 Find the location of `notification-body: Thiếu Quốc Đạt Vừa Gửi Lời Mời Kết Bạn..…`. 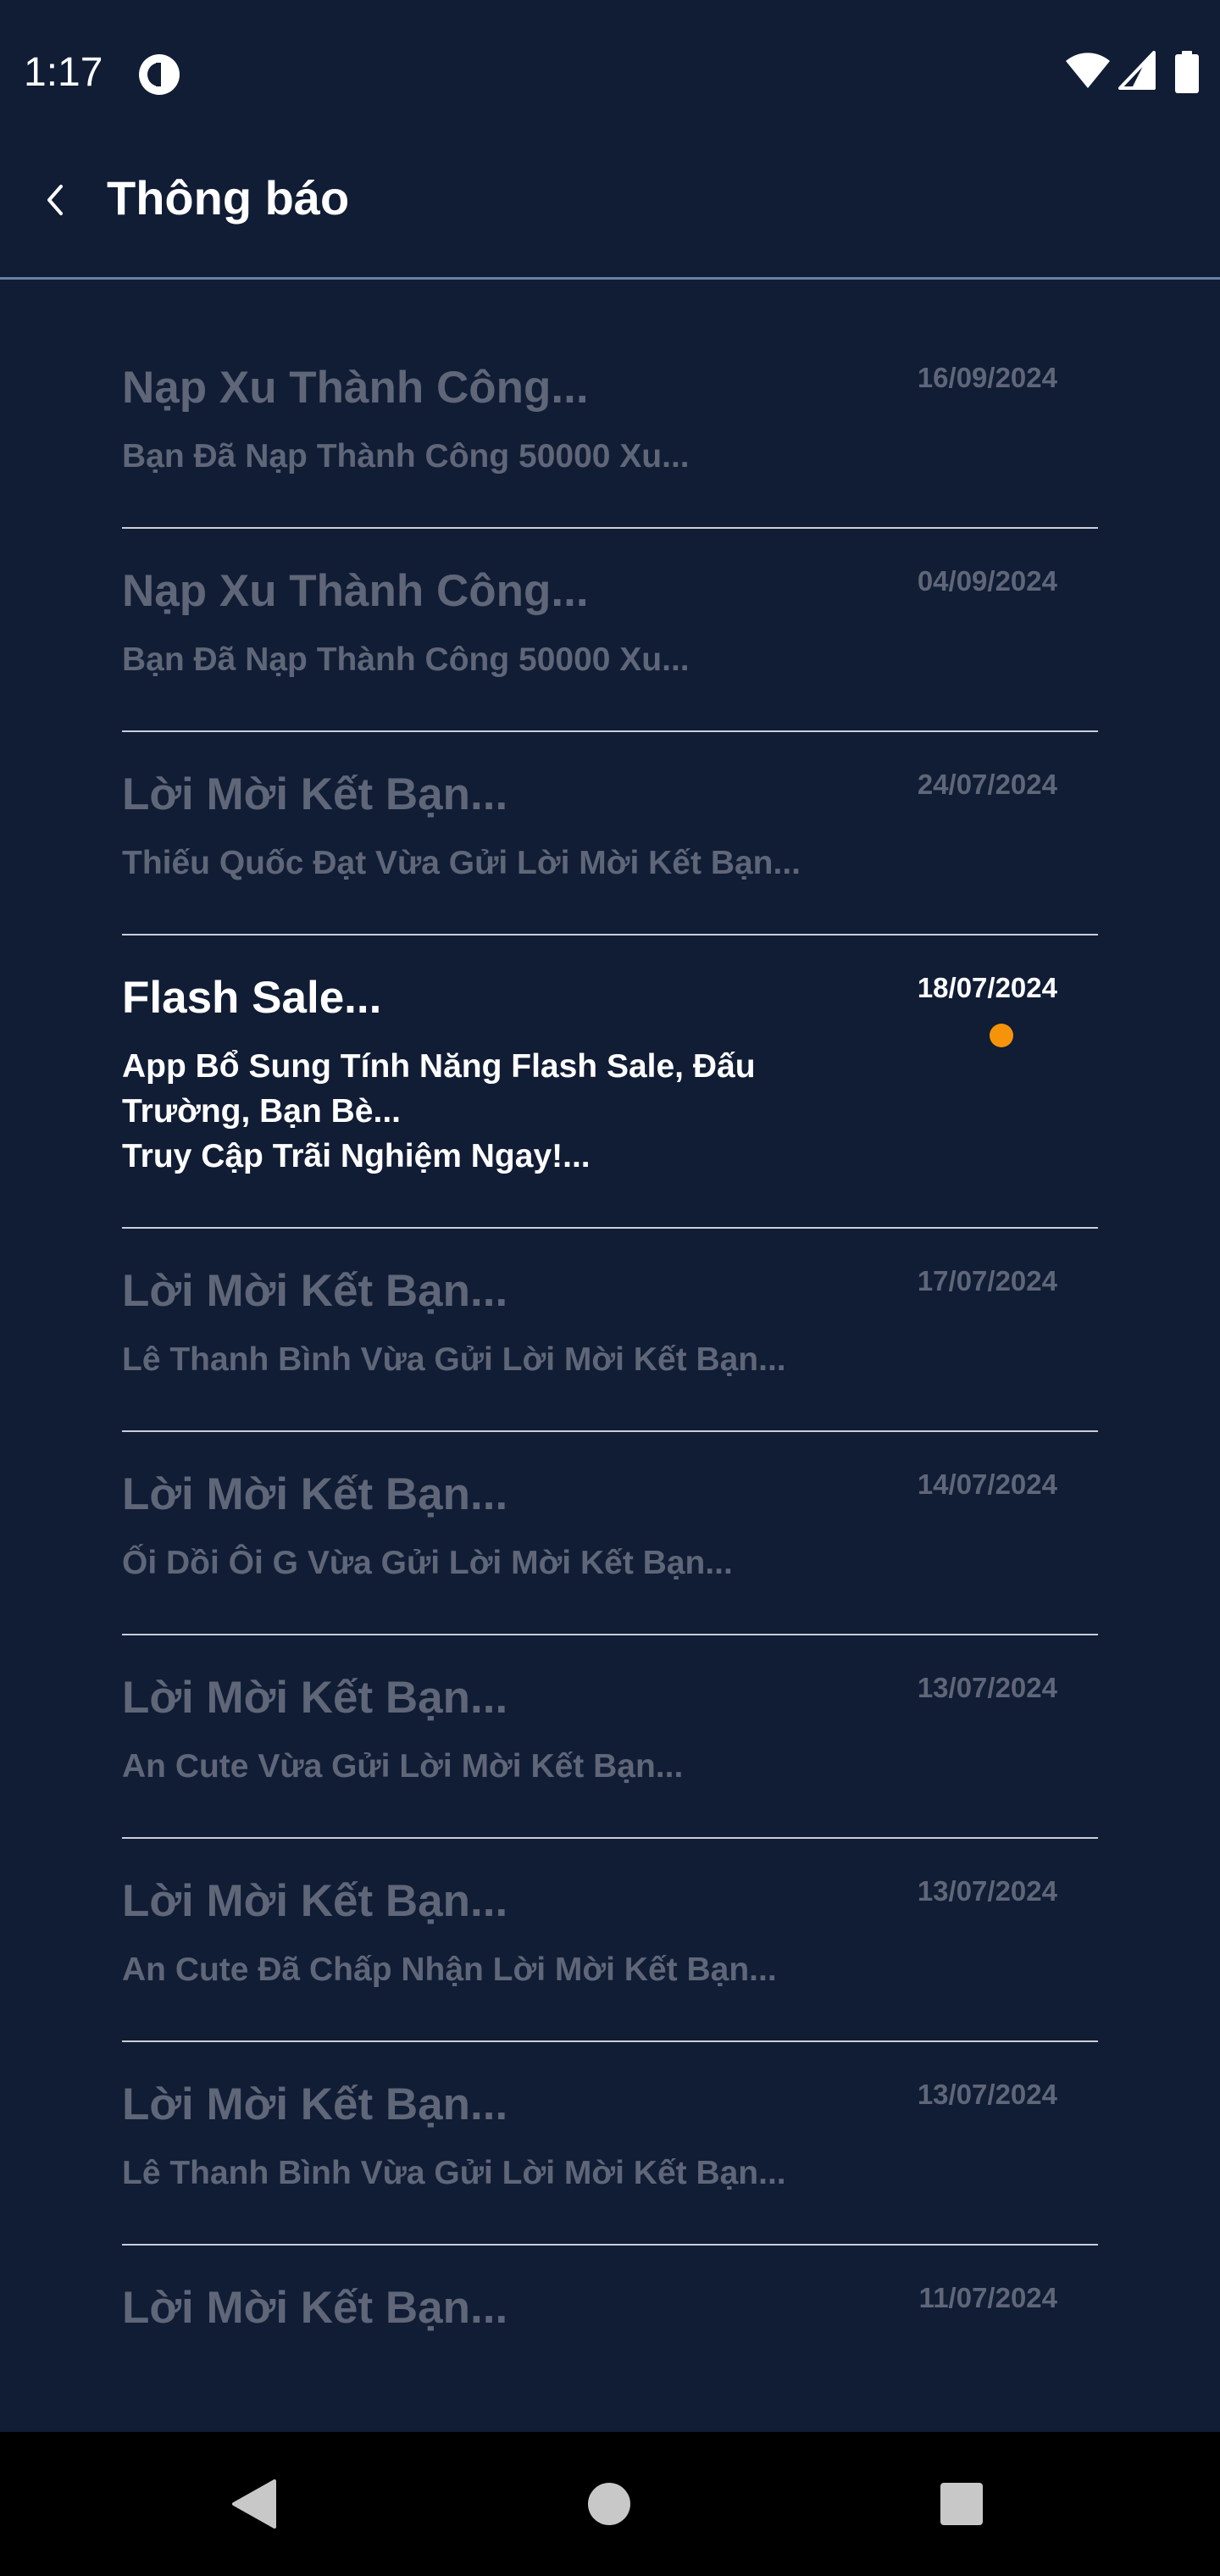

notification-body: Thiếu Quốc Đạt Vừa Gửi Lời Mời Kết Bạn..… is located at coordinates (461, 863).